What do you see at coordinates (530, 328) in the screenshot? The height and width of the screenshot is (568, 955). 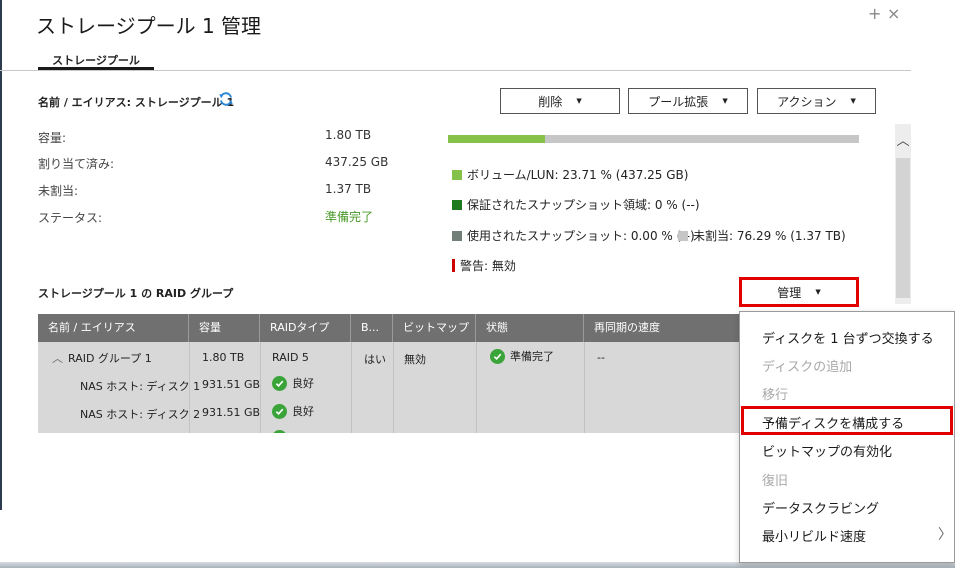 I see `column-header-status: 状態` at bounding box center [530, 328].